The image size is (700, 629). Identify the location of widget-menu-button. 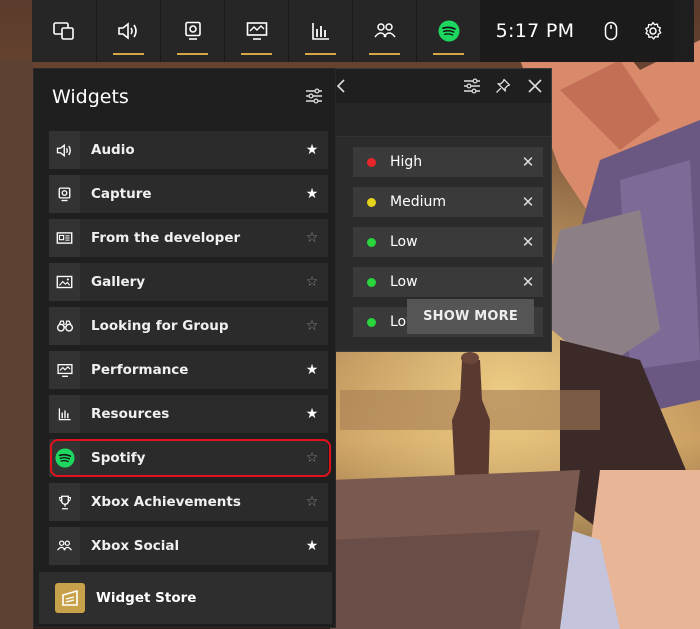
(64, 31).